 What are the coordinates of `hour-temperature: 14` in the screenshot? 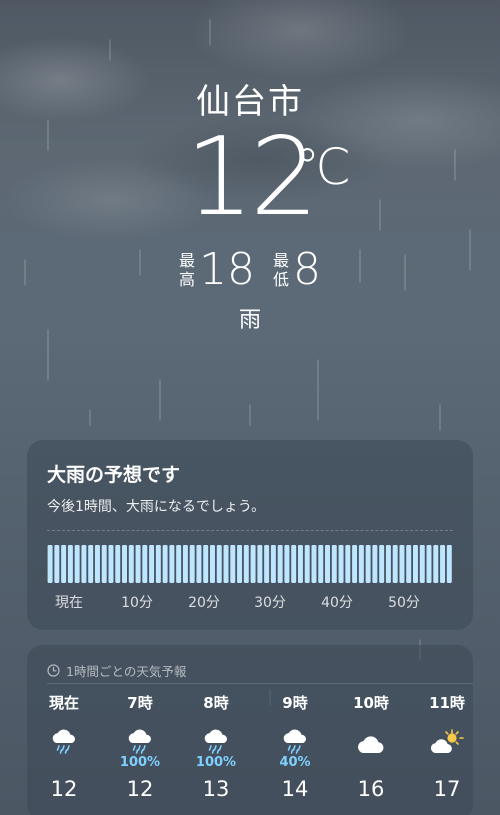 It's located at (295, 789).